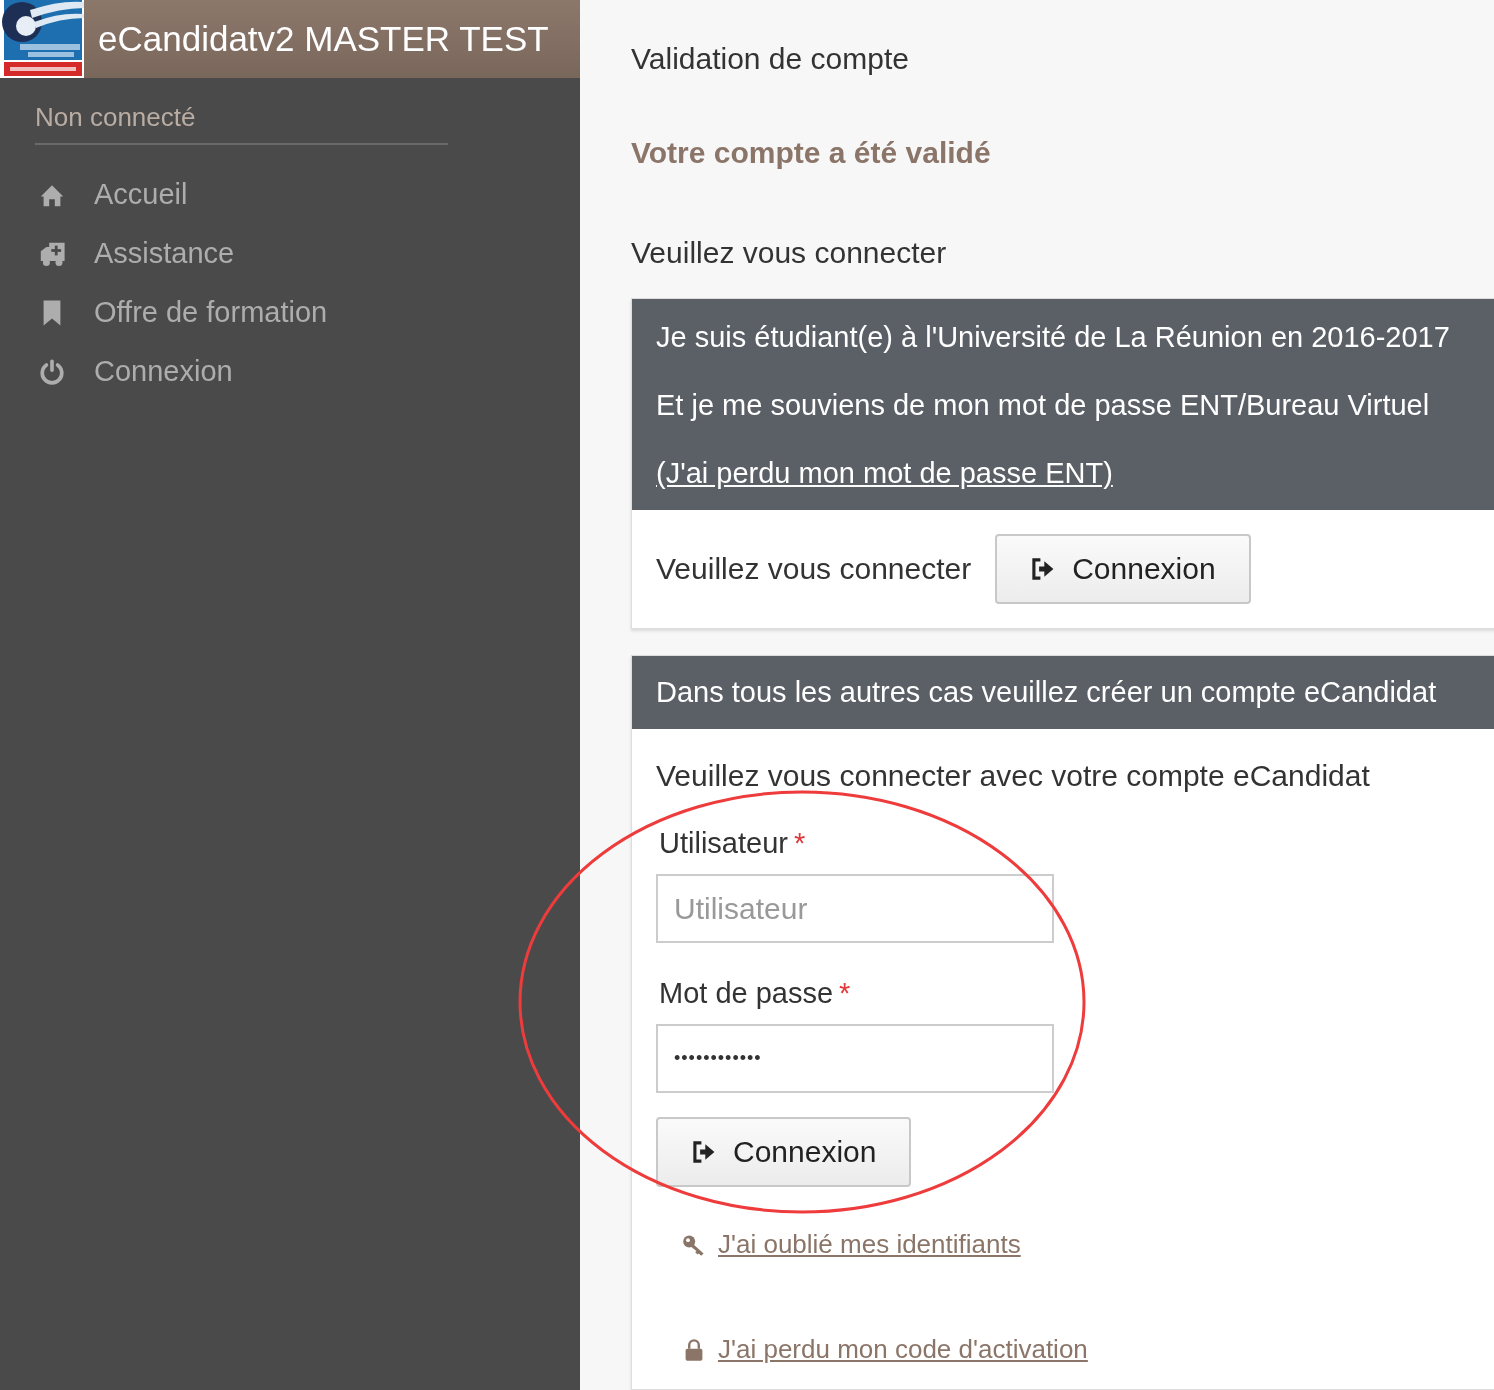 This screenshot has height=1390, width=1494. What do you see at coordinates (309, 371) in the screenshot?
I see `nav-item: Connexion` at bounding box center [309, 371].